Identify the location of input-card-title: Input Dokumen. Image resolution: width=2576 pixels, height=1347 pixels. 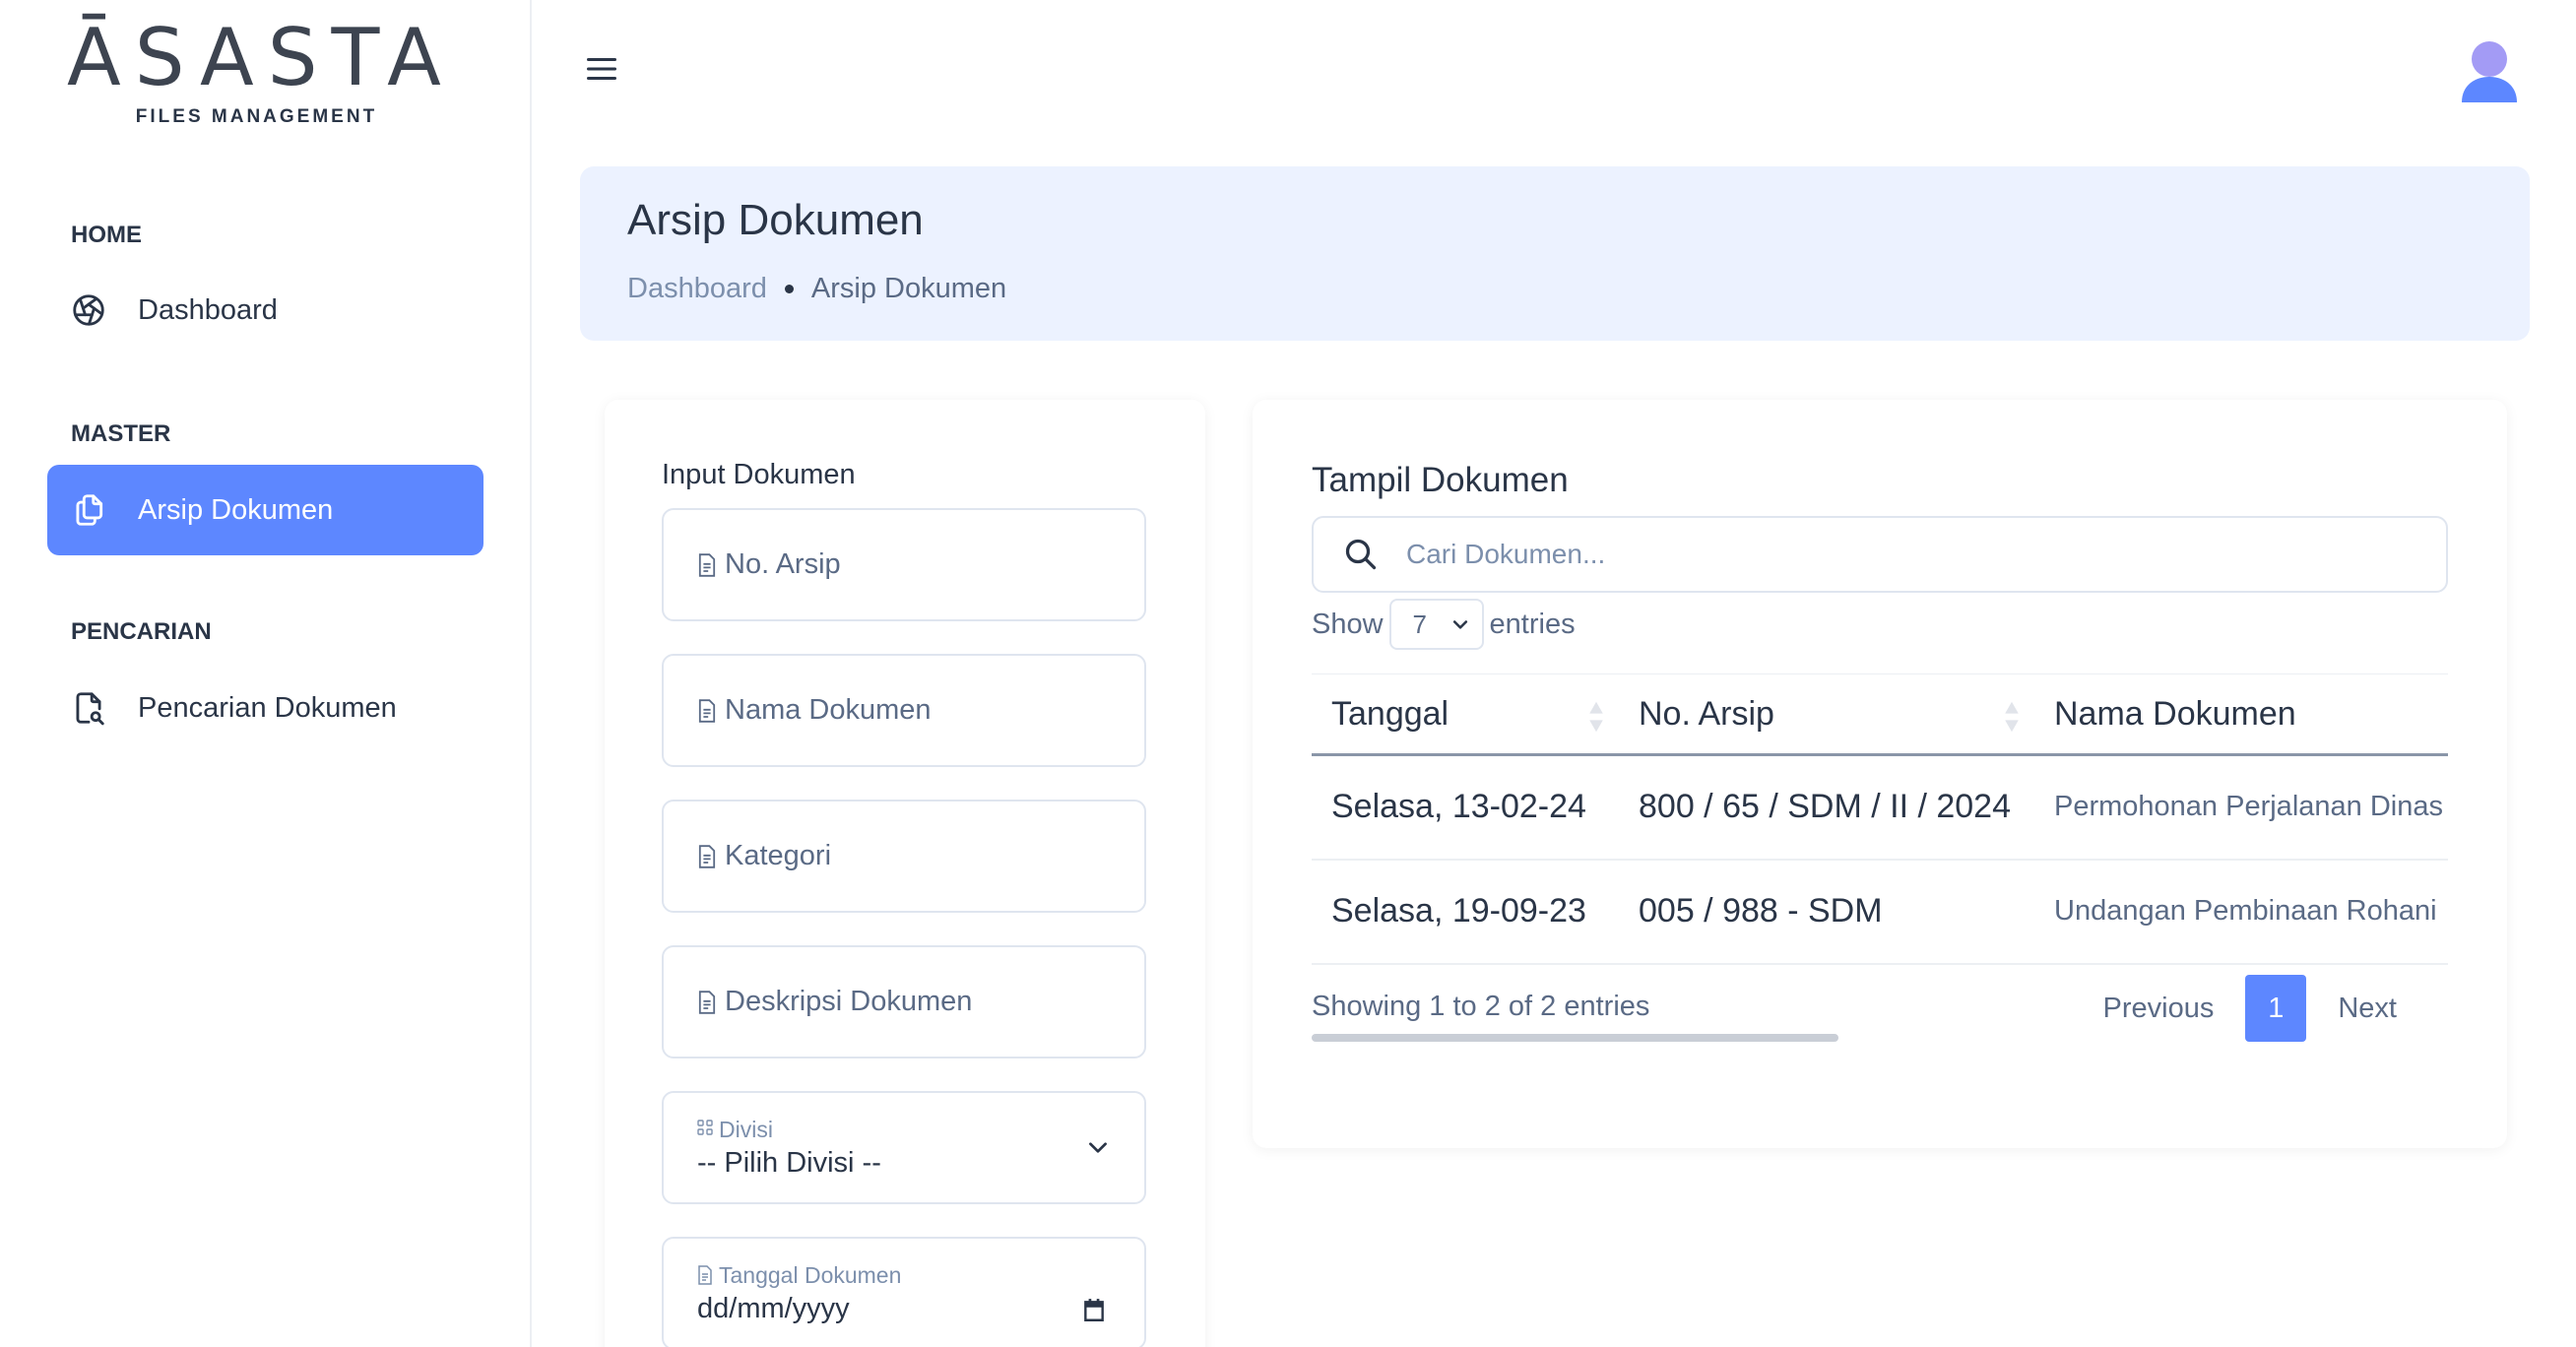
(759, 474).